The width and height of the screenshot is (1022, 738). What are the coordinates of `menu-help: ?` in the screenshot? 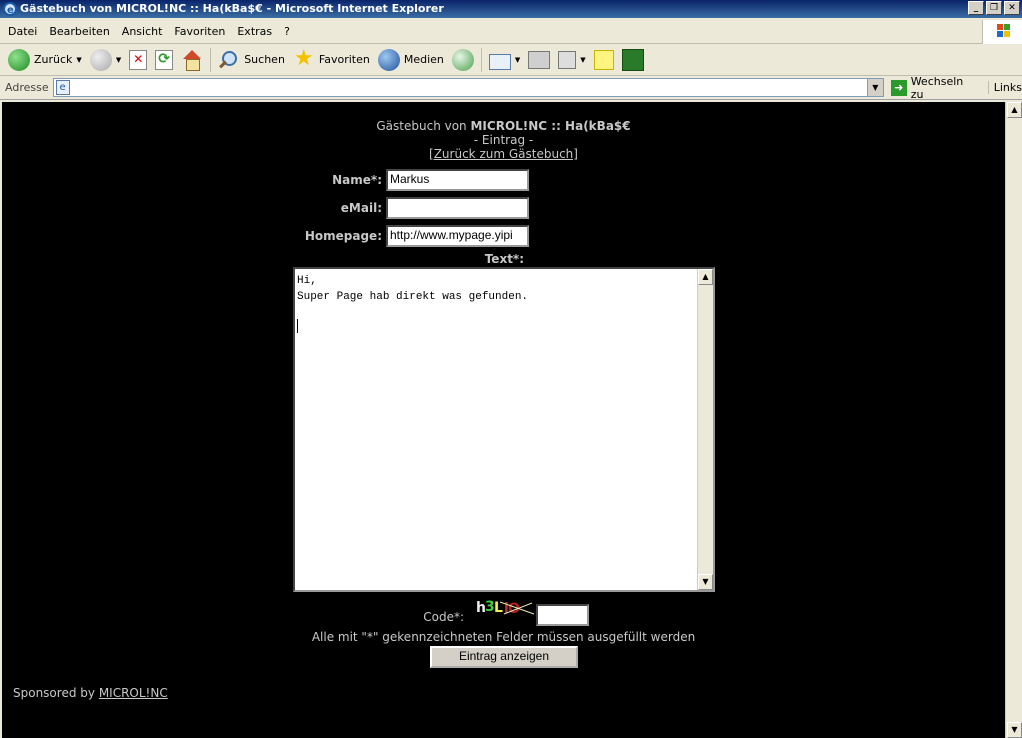 It's located at (287, 31).